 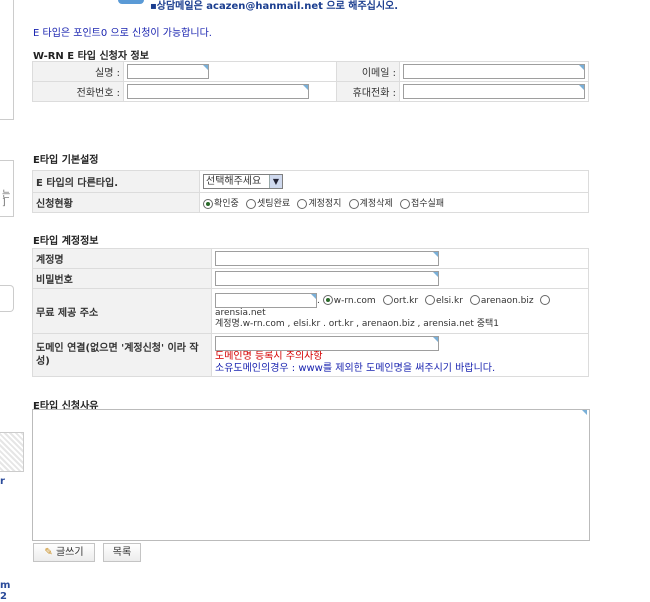 I want to click on account-name-label: 계정명, so click(x=122, y=258).